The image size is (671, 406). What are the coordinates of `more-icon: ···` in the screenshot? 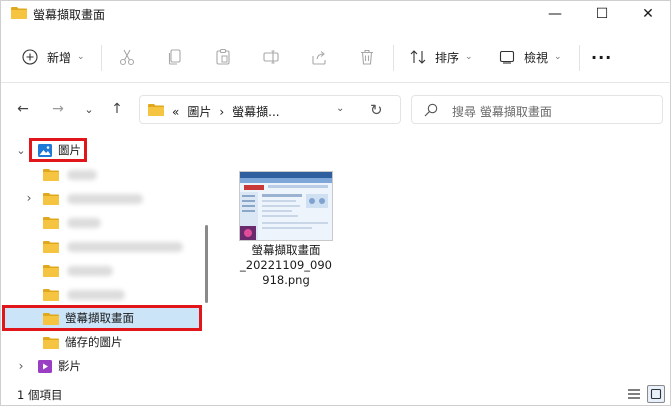 It's located at (602, 57).